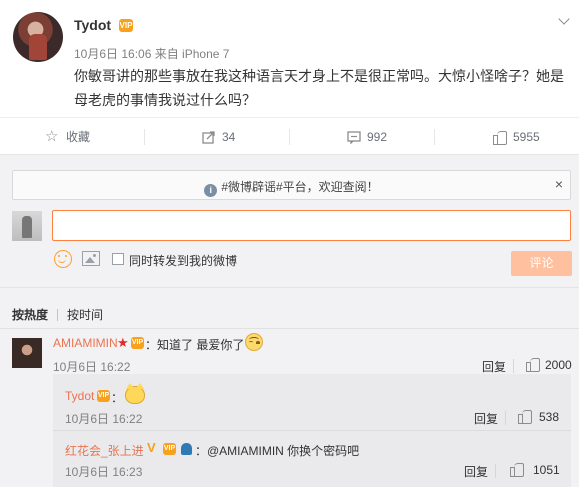 The height and width of the screenshot is (487, 579). I want to click on action-bar: 收藏 34 992 5955, so click(289, 135).